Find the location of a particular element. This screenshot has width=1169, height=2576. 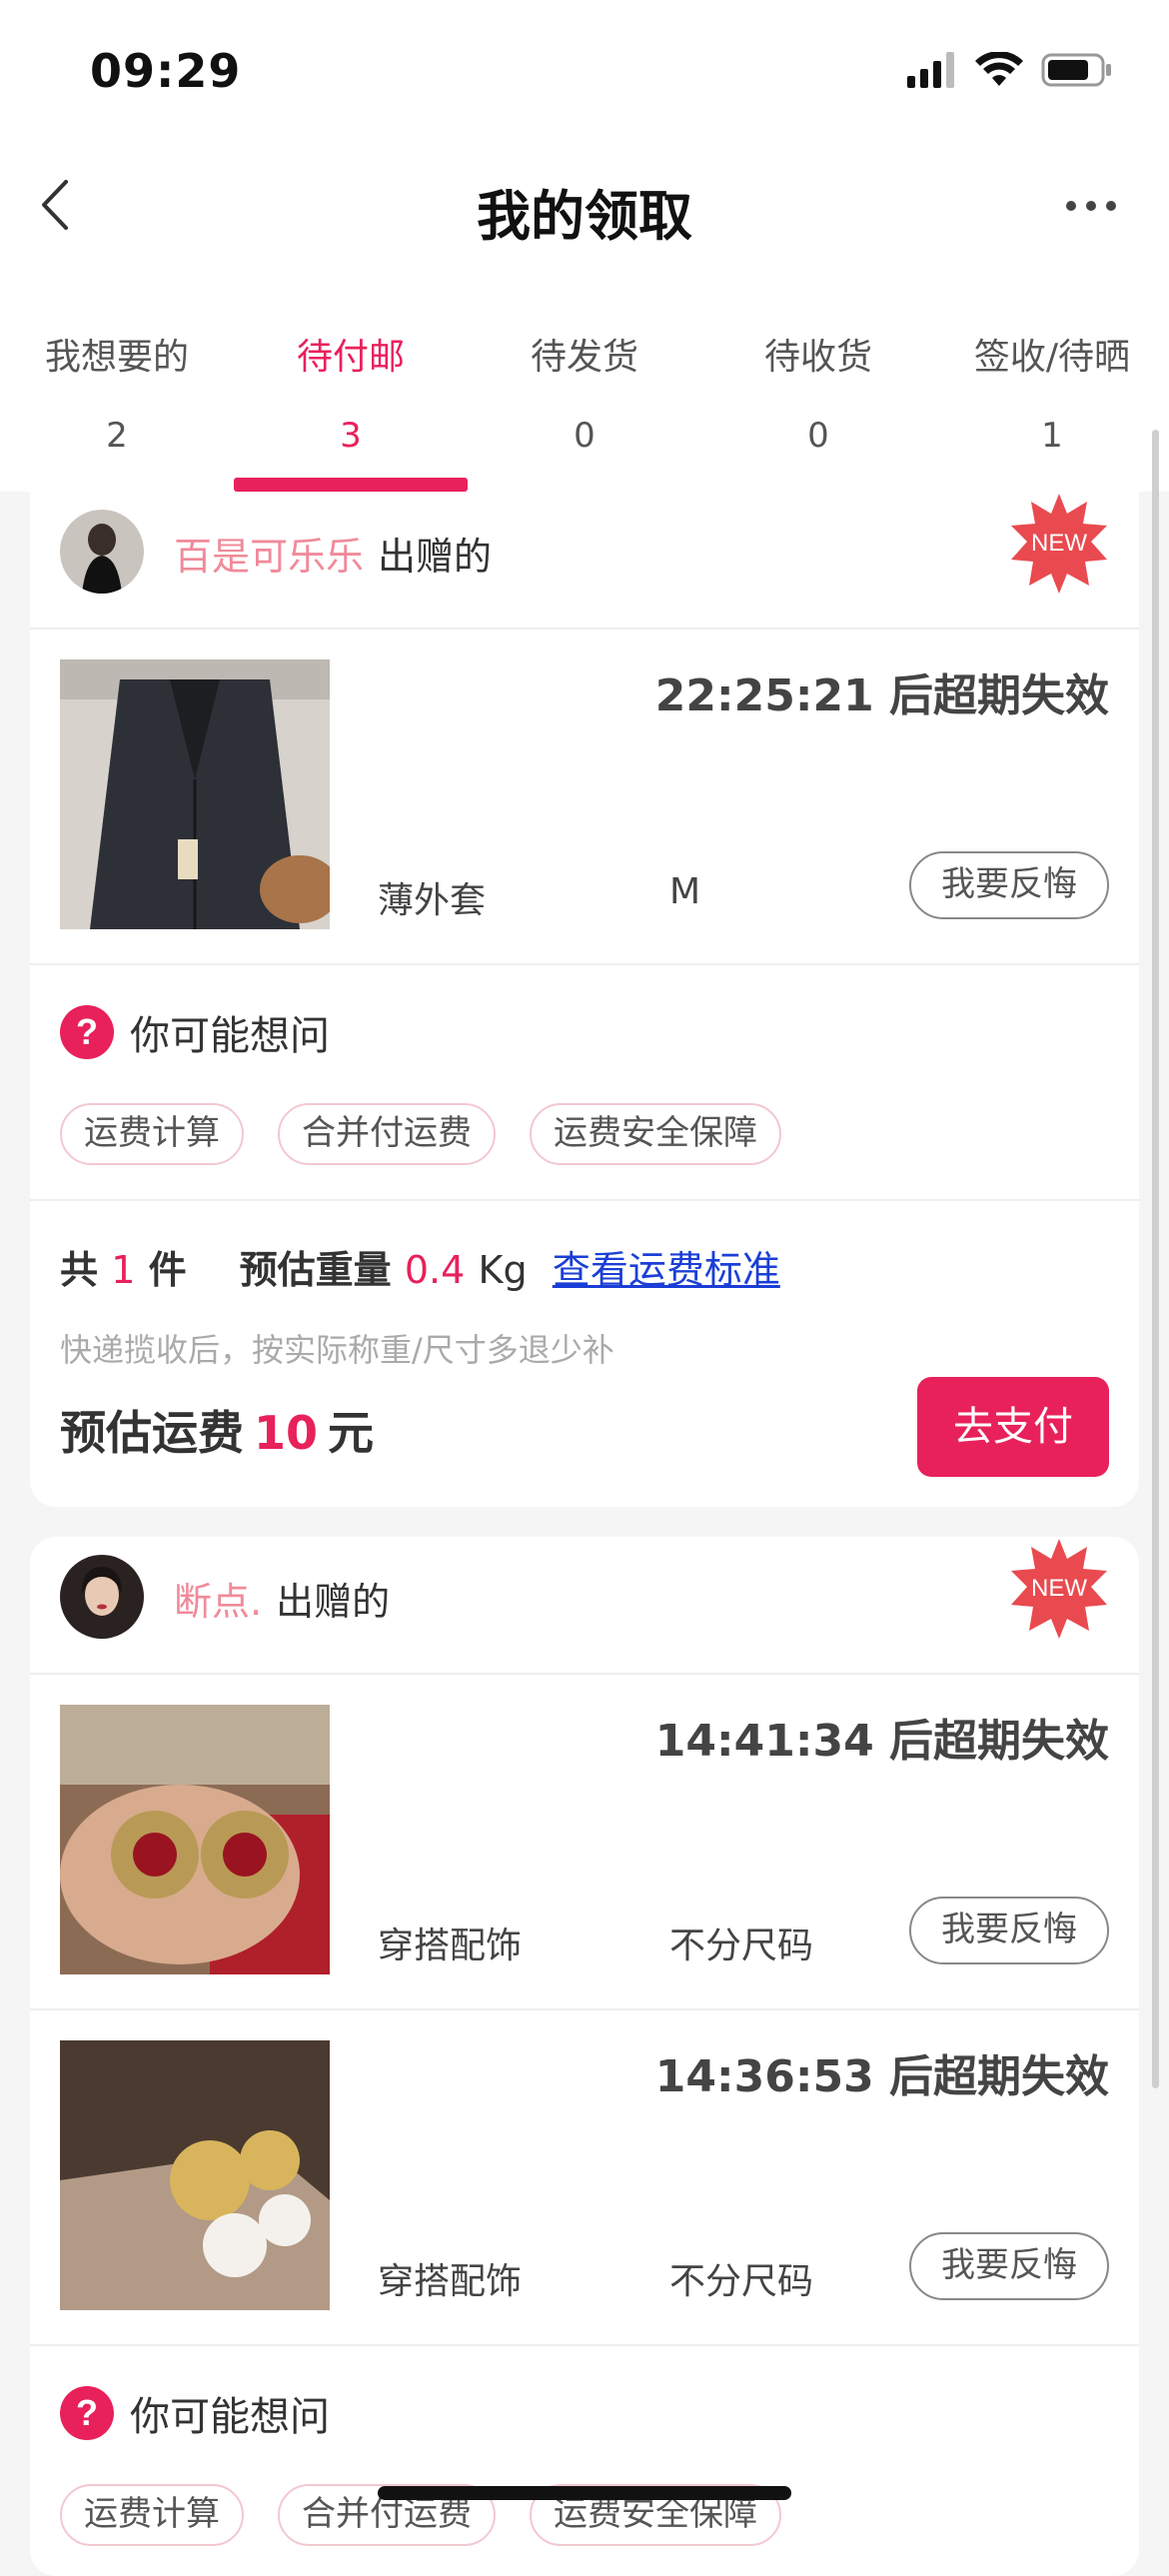

tab-pending-shipment: 待发货 0 is located at coordinates (584, 377).